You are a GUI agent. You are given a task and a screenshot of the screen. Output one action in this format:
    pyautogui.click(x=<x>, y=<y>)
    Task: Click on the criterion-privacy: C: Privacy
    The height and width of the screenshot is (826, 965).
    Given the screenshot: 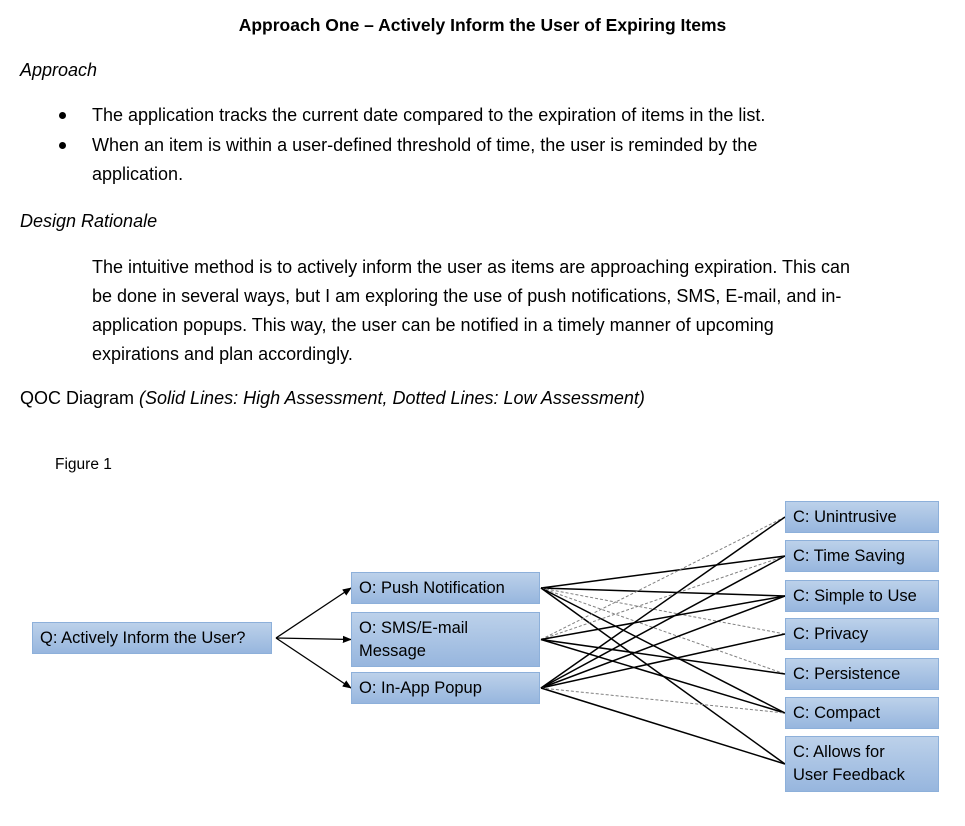 What is the action you would take?
    pyautogui.click(x=862, y=634)
    